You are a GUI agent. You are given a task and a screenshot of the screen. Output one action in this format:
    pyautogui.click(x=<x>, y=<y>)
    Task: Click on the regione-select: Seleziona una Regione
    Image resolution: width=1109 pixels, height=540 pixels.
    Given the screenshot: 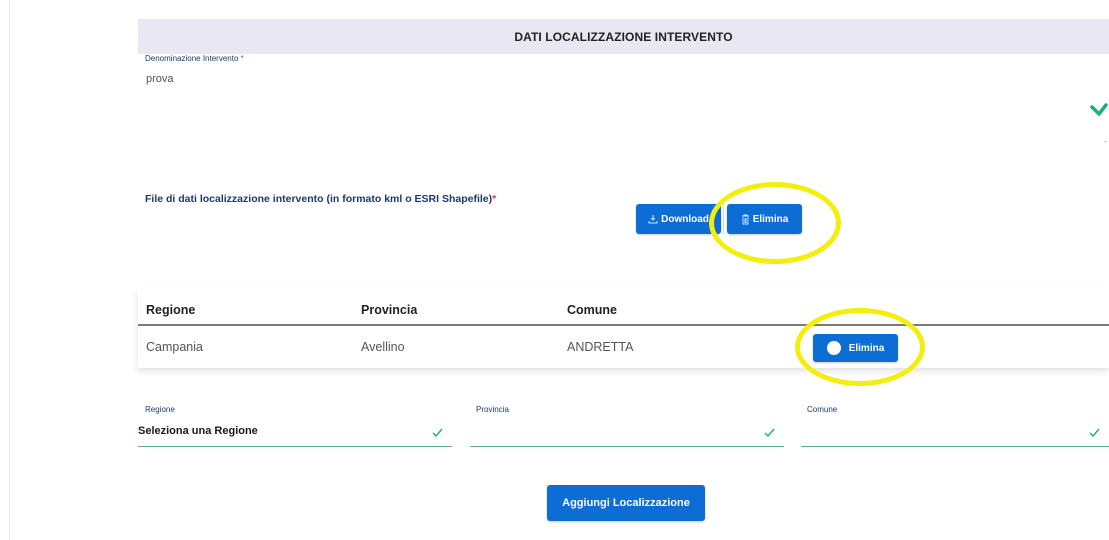 What is the action you would take?
    pyautogui.click(x=295, y=433)
    